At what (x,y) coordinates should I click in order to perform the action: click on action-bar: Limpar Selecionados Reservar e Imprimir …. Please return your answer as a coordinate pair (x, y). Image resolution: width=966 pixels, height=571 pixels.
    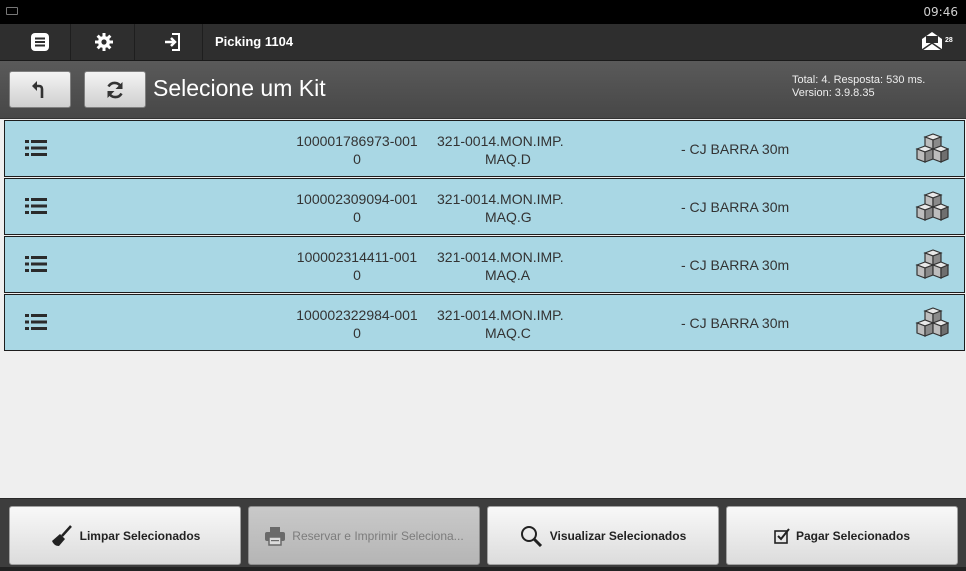
    Looking at the image, I should click on (483, 534).